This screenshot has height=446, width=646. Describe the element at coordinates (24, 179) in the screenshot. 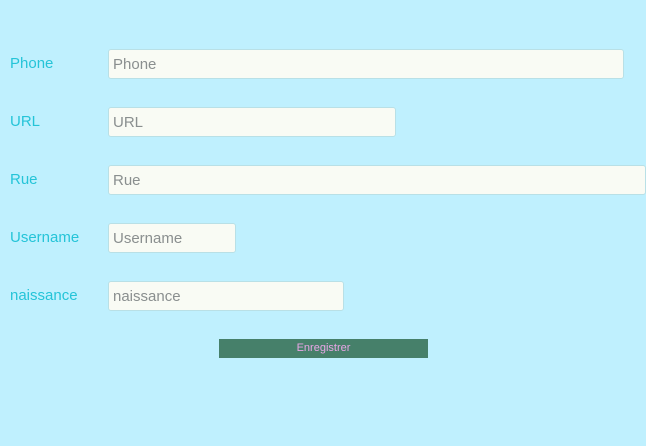

I see `rue-label: Rue` at that location.